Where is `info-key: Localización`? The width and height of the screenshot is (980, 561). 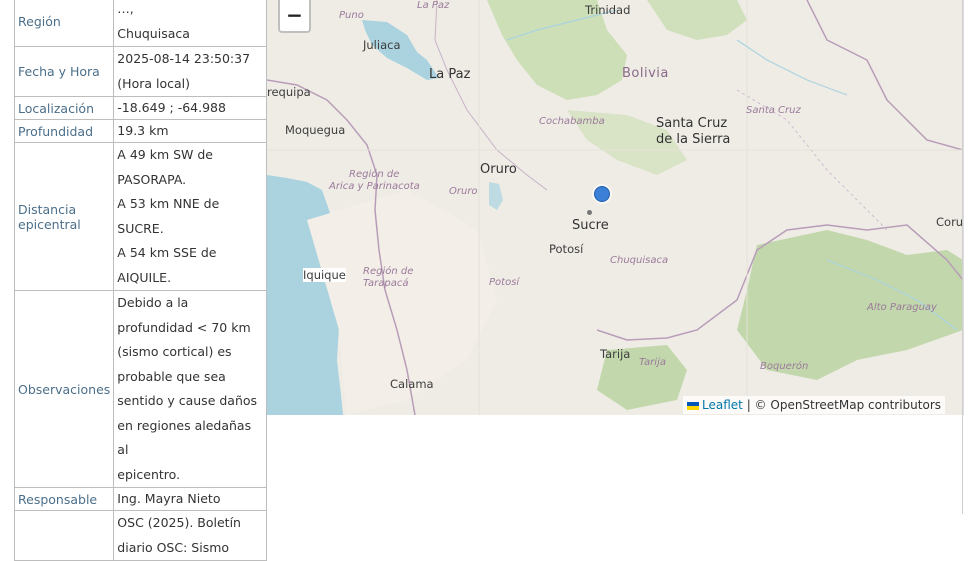 info-key: Localización is located at coordinates (64, 108).